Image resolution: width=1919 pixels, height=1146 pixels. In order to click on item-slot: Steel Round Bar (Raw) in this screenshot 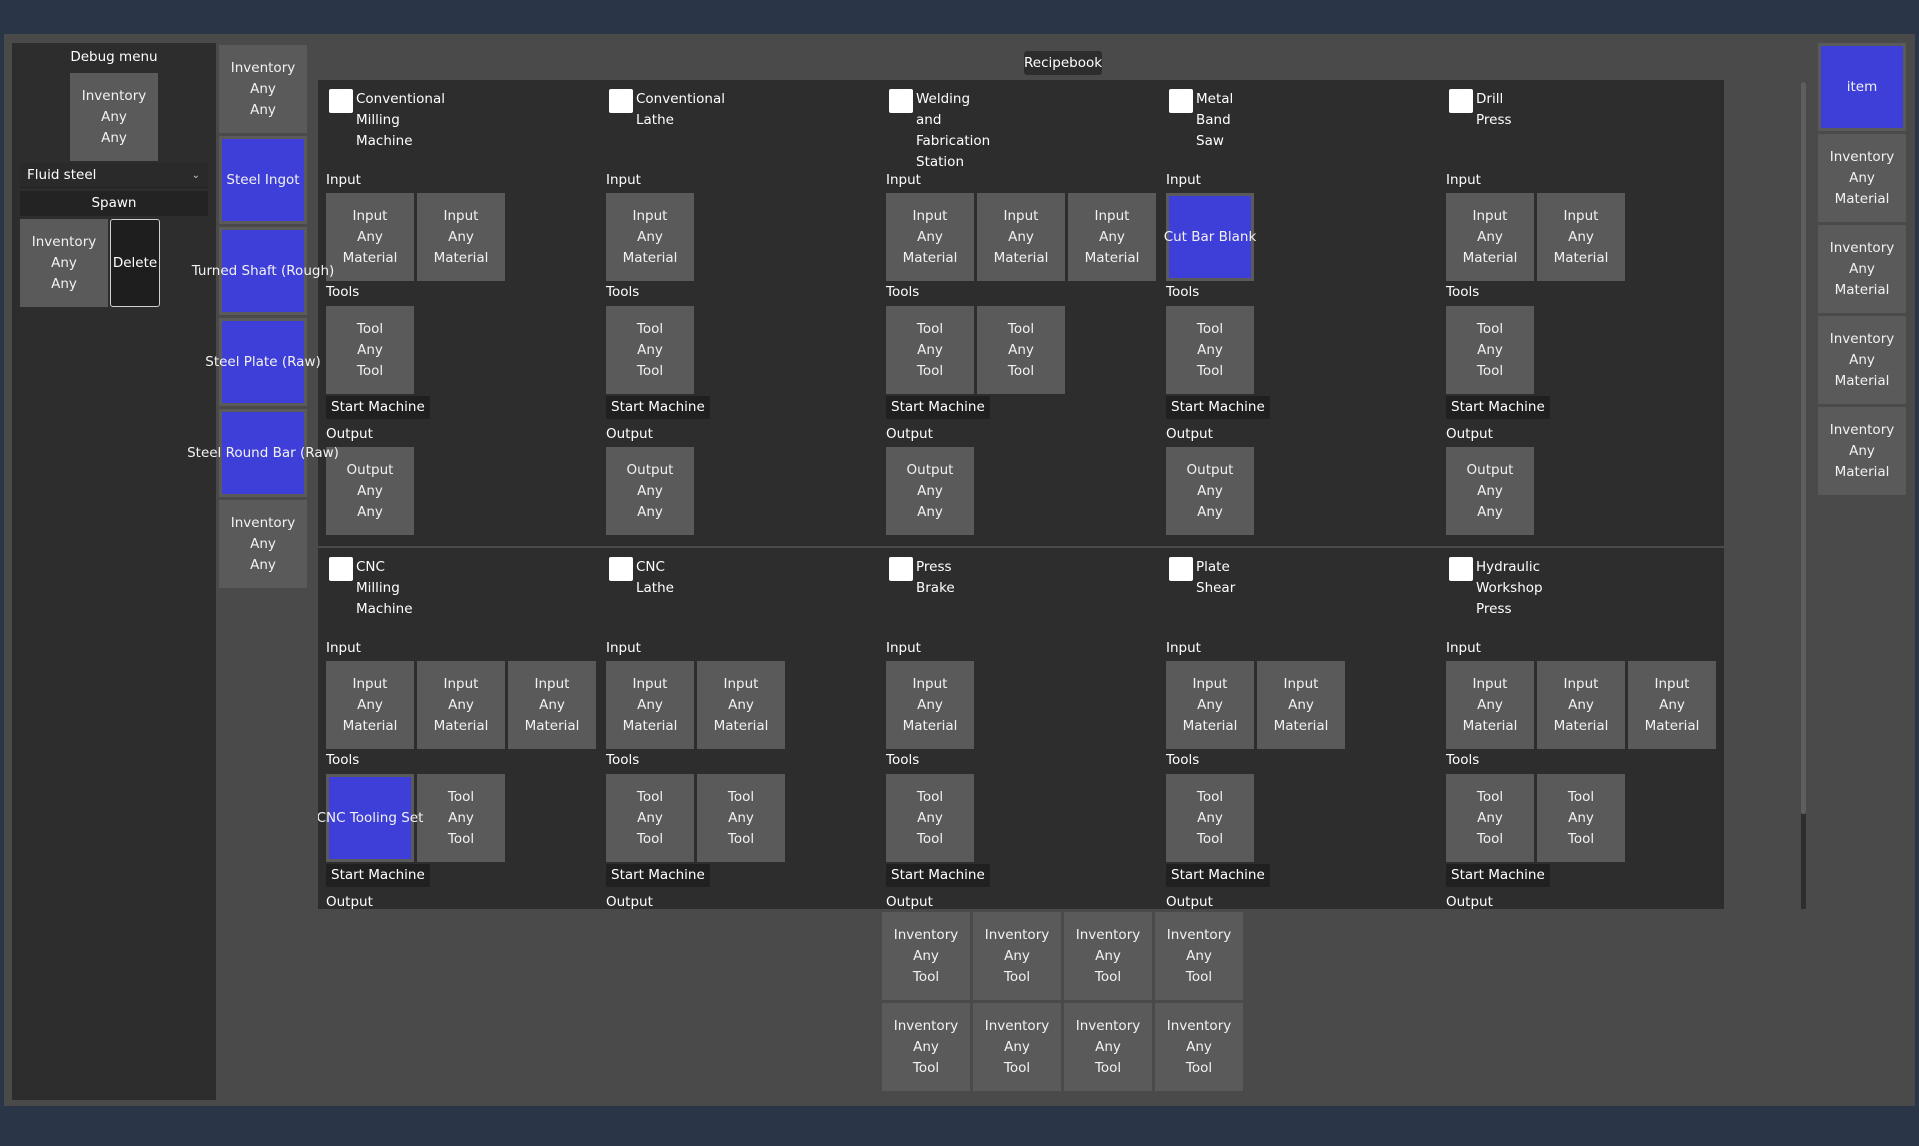, I will do `click(263, 453)`.